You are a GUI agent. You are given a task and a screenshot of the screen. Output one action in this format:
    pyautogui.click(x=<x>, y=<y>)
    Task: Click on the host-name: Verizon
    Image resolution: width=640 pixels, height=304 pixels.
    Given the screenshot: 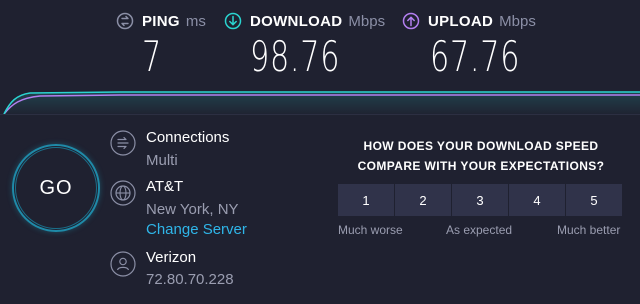 What is the action you would take?
    pyautogui.click(x=171, y=257)
    